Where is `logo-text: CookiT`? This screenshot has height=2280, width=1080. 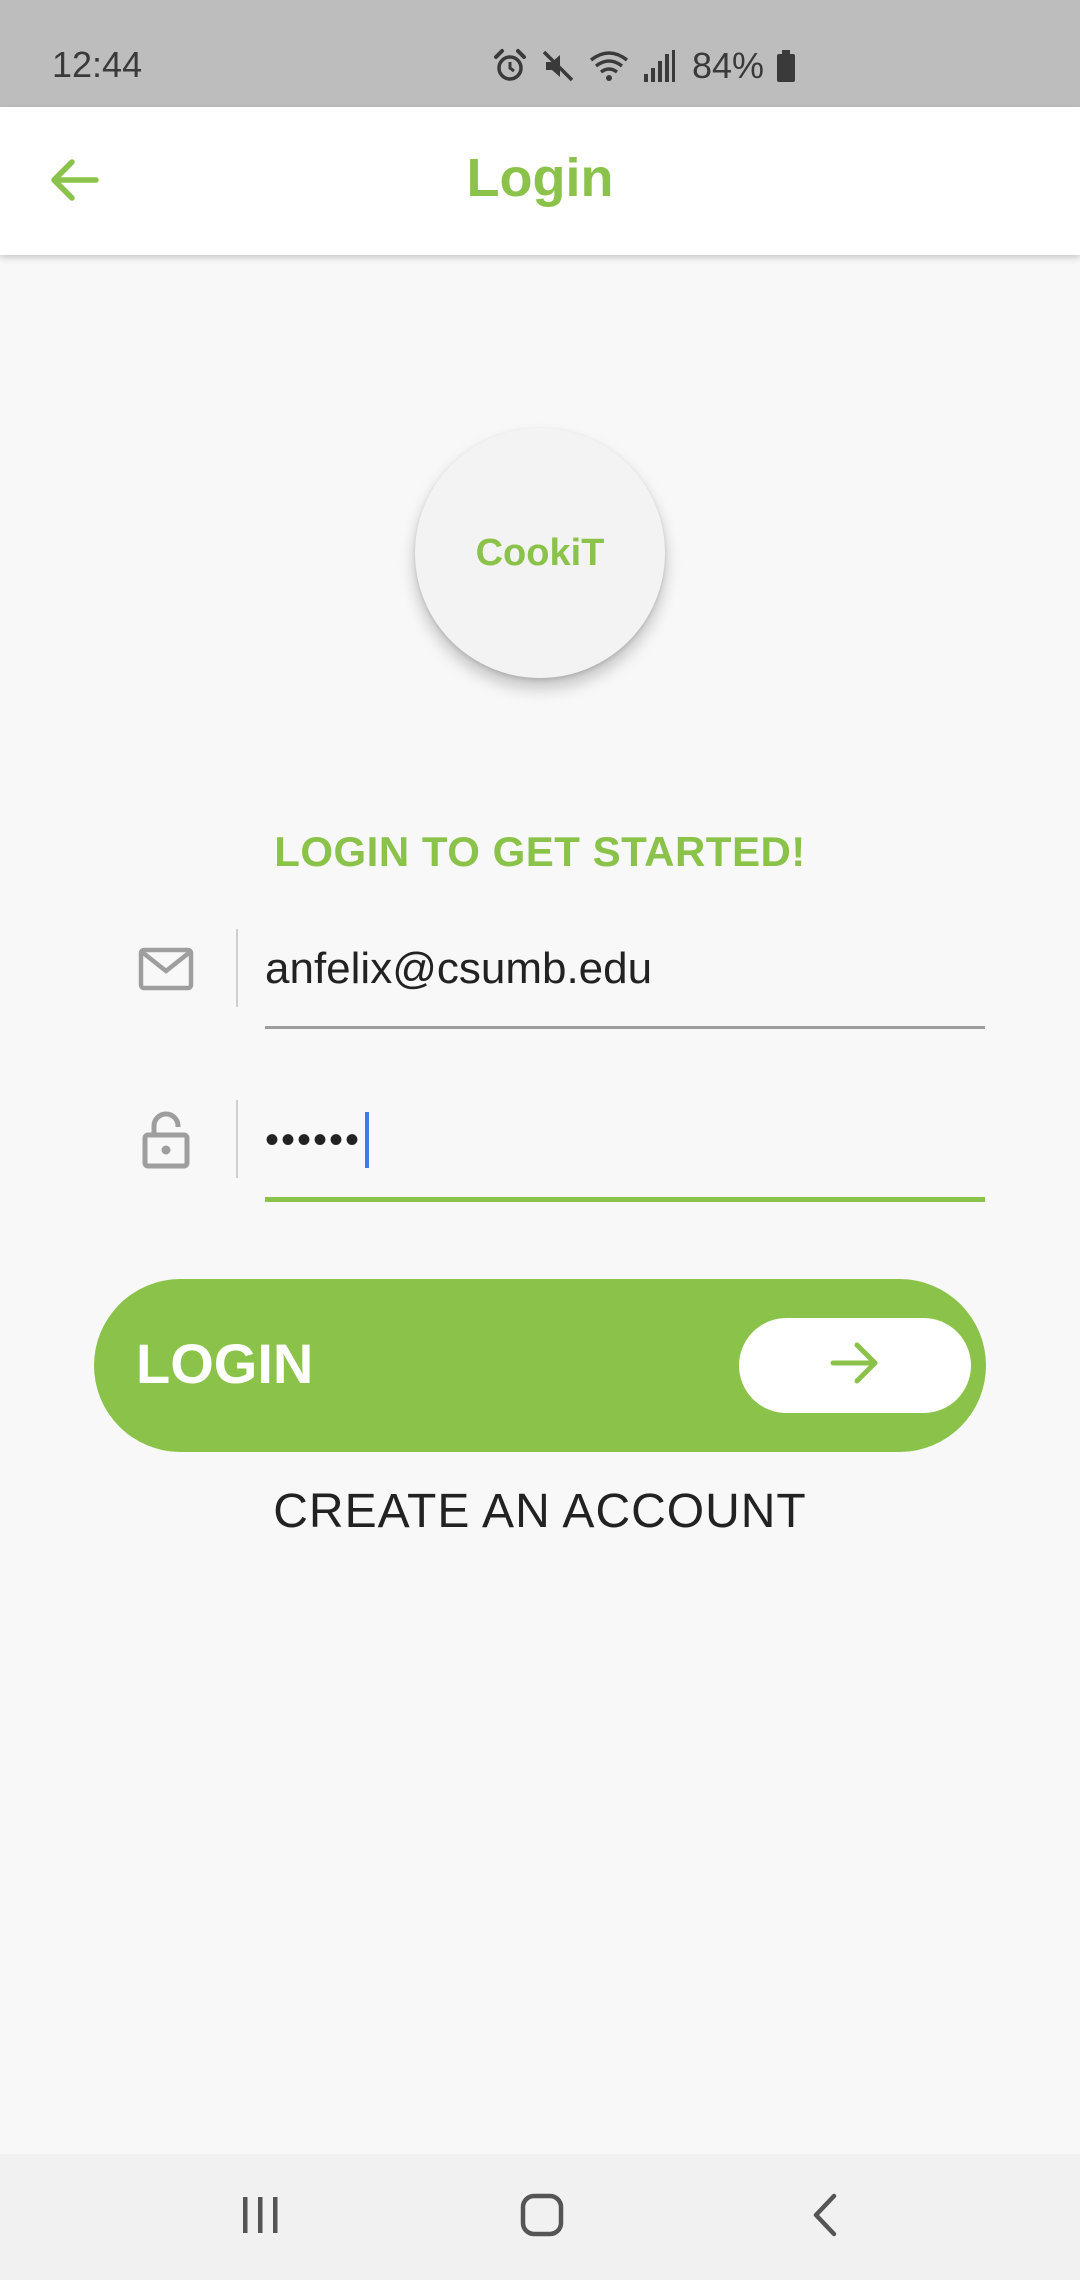
logo-text: CookiT is located at coordinates (540, 552).